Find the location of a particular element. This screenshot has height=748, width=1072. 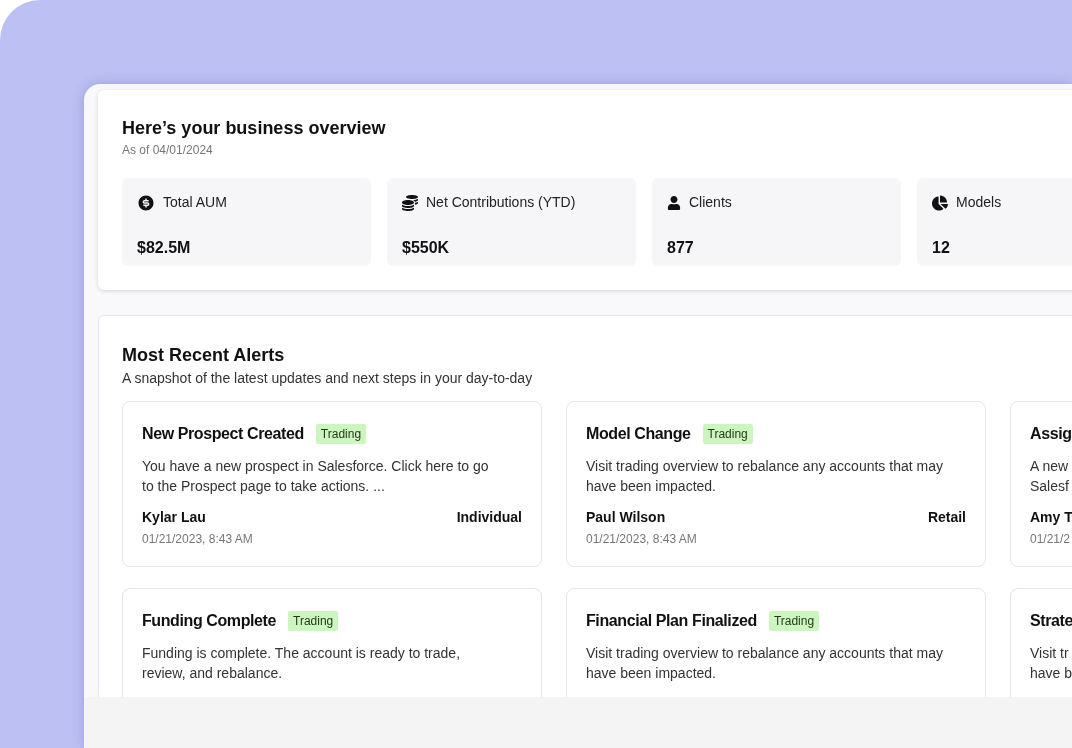

stat-value: $82.5M is located at coordinates (164, 248).